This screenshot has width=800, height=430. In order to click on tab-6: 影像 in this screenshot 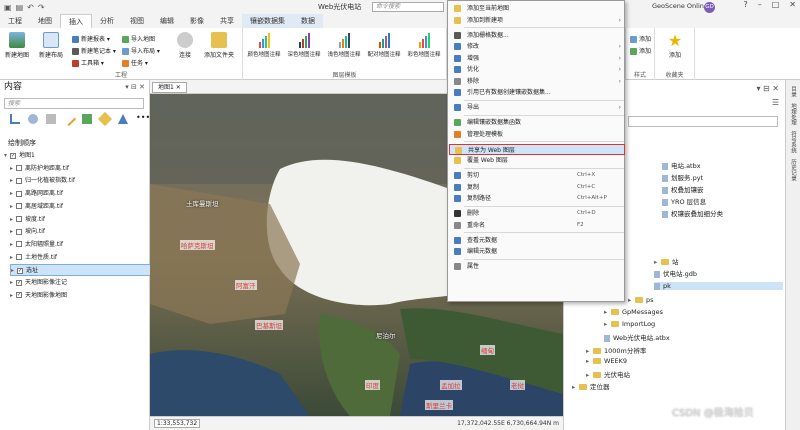, I will do `click(197, 21)`.